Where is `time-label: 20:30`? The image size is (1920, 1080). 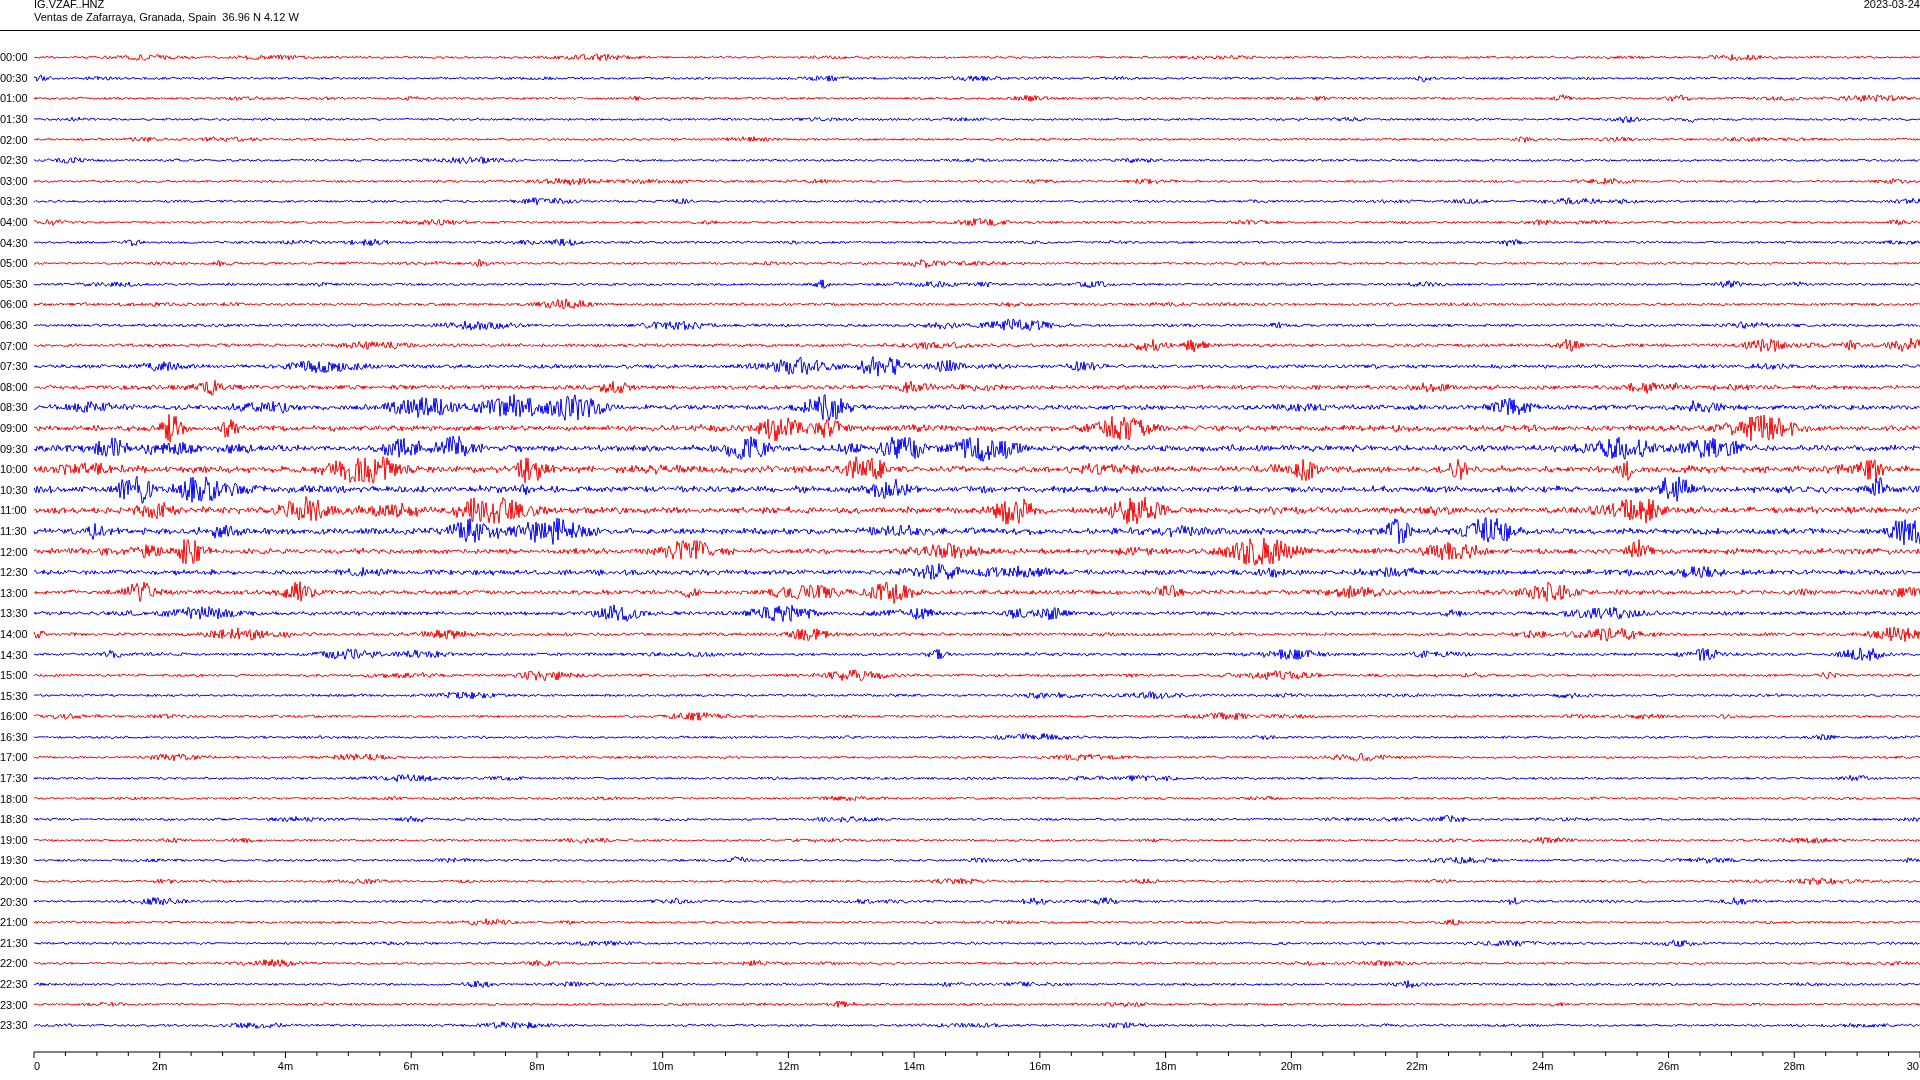 time-label: 20:30 is located at coordinates (14, 901).